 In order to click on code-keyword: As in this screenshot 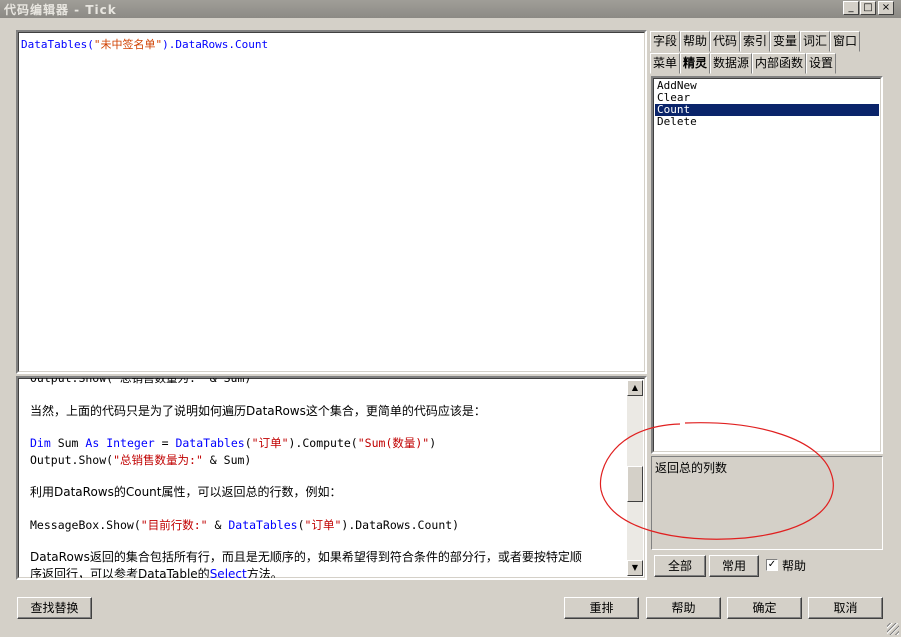, I will do `click(92, 443)`.